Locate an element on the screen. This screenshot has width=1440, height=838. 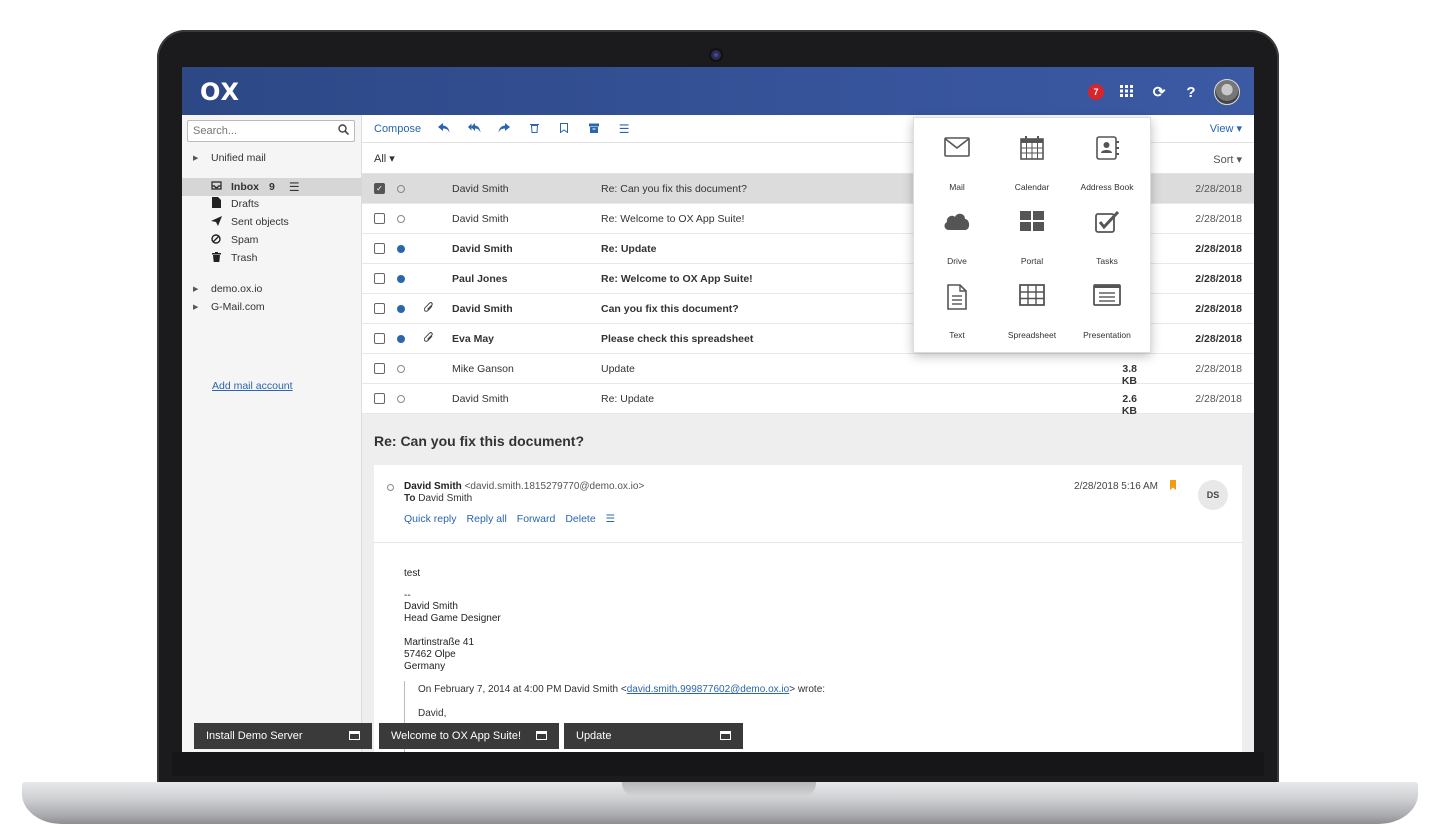
taskbar-item: Install Demo Server is located at coordinates (283, 736).